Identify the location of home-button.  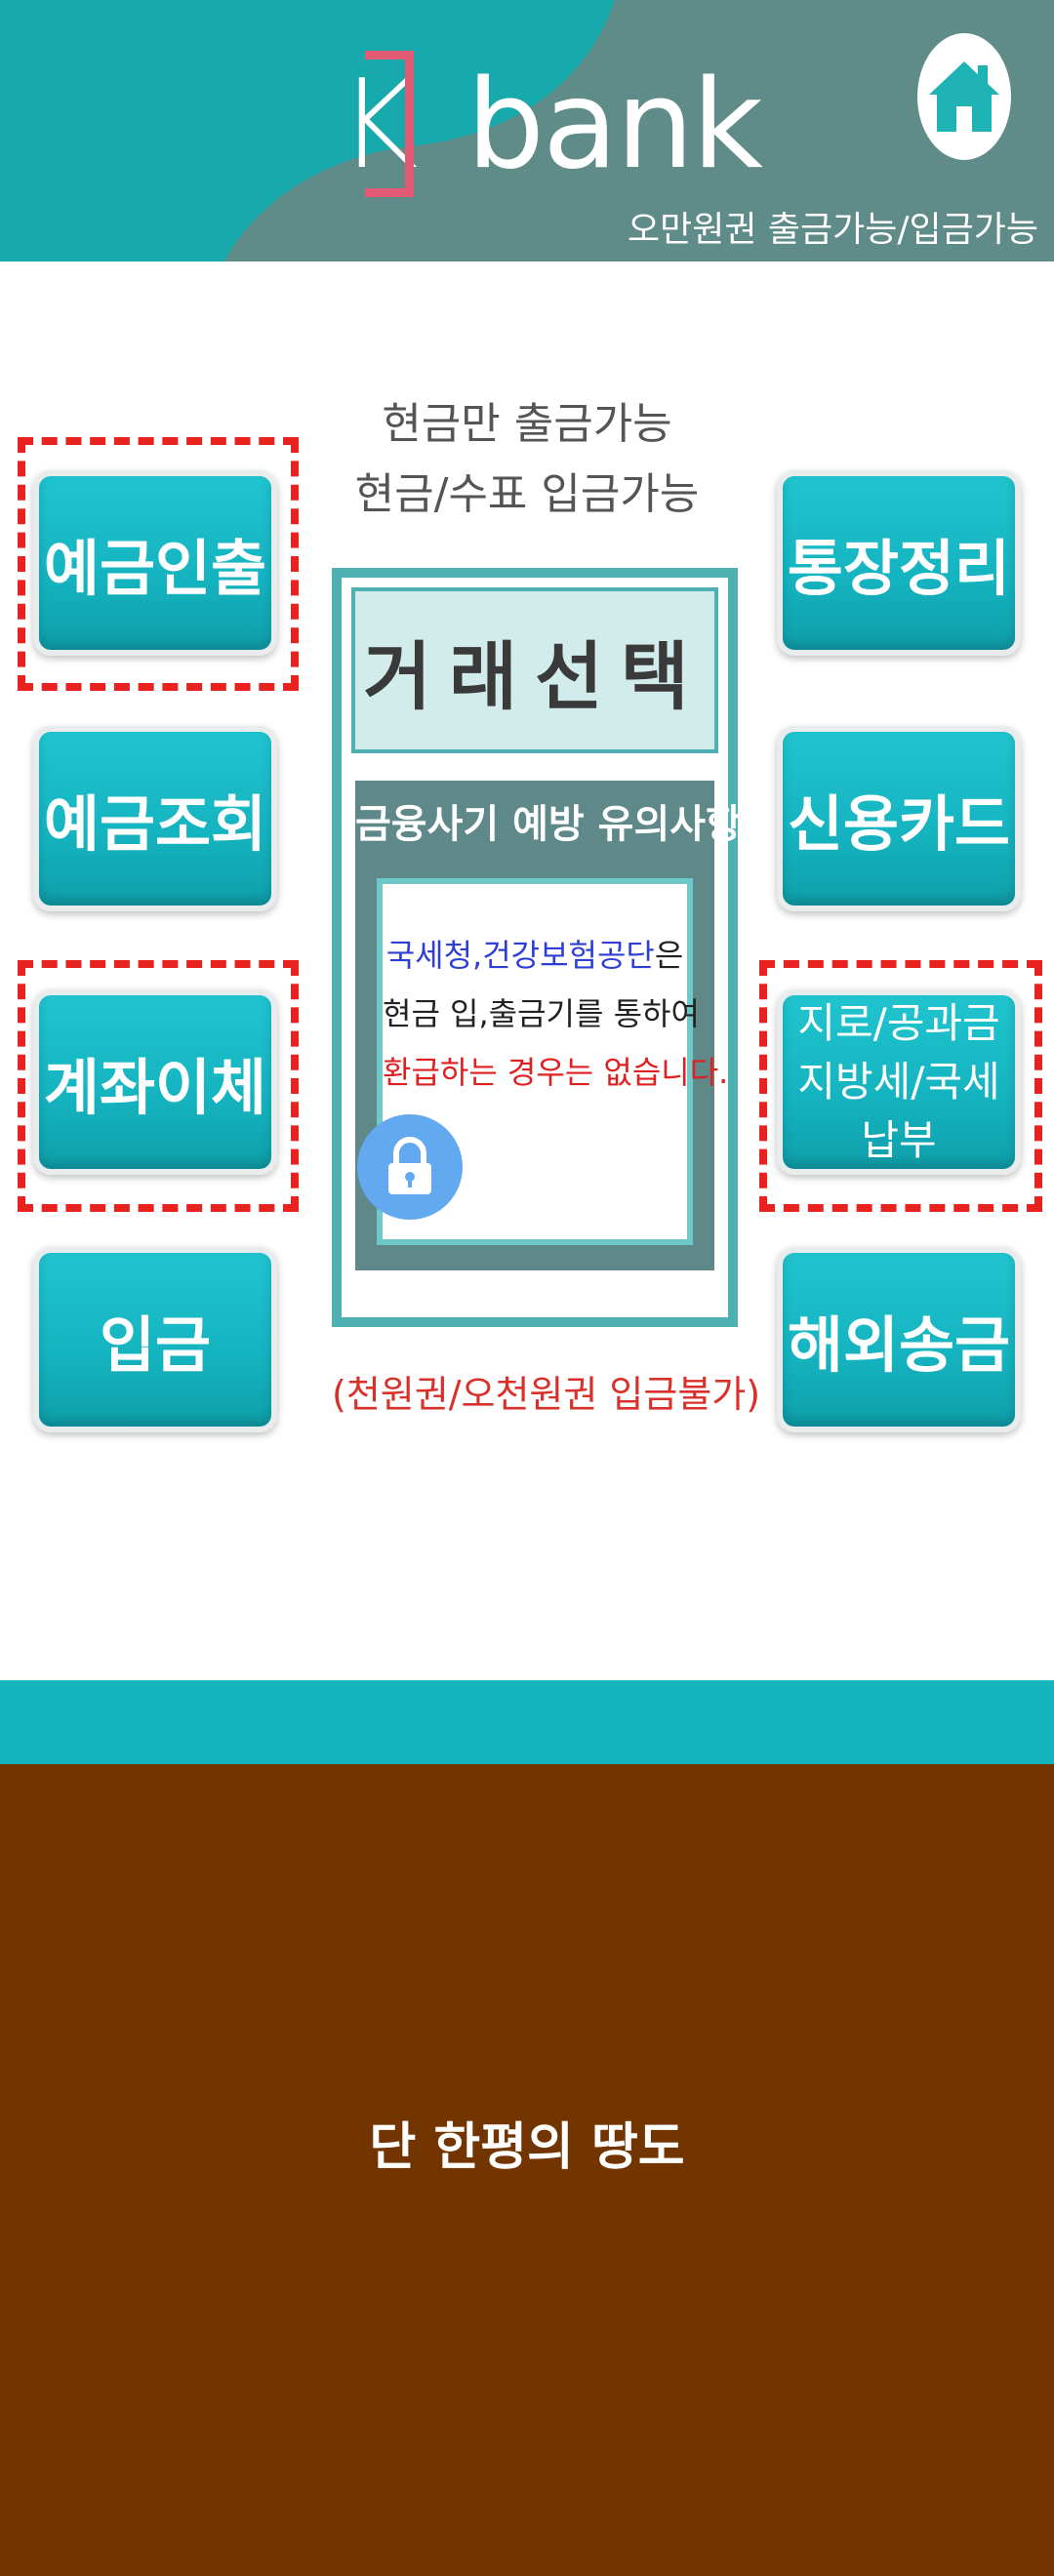
(964, 96).